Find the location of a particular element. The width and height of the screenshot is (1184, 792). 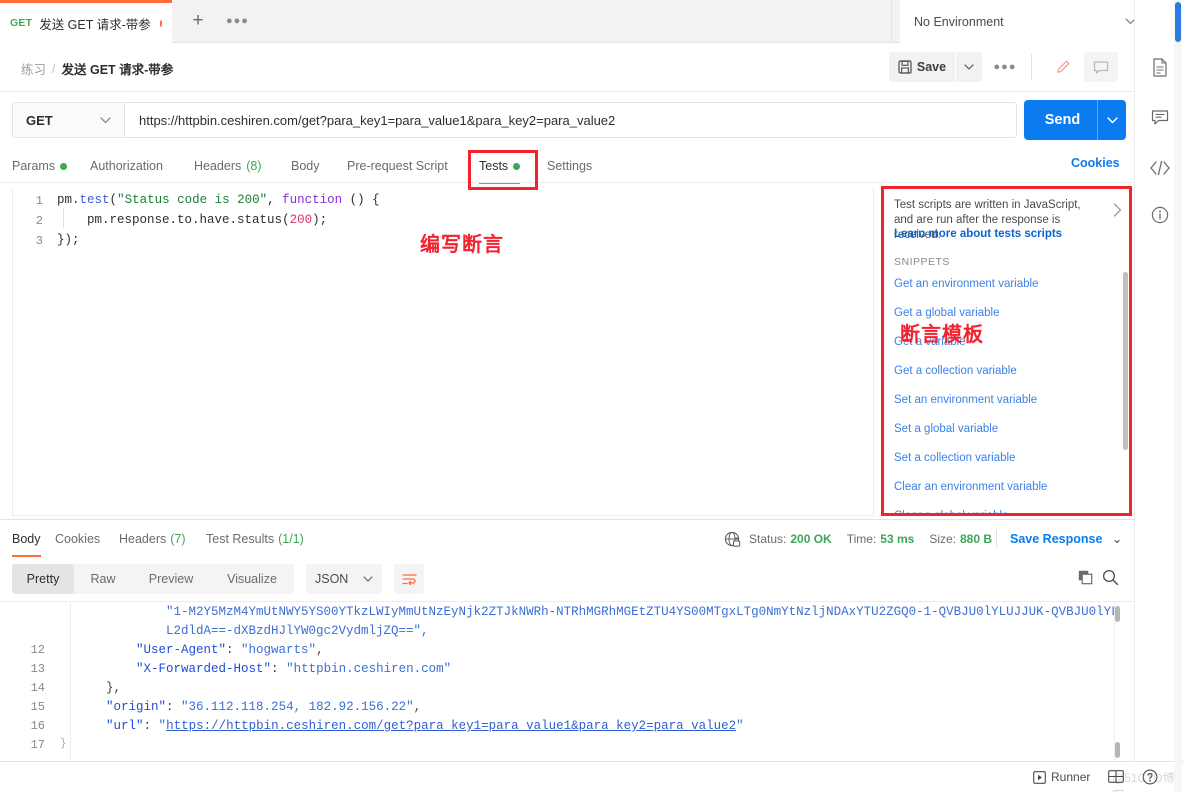

wrap-lines-button is located at coordinates (409, 579).